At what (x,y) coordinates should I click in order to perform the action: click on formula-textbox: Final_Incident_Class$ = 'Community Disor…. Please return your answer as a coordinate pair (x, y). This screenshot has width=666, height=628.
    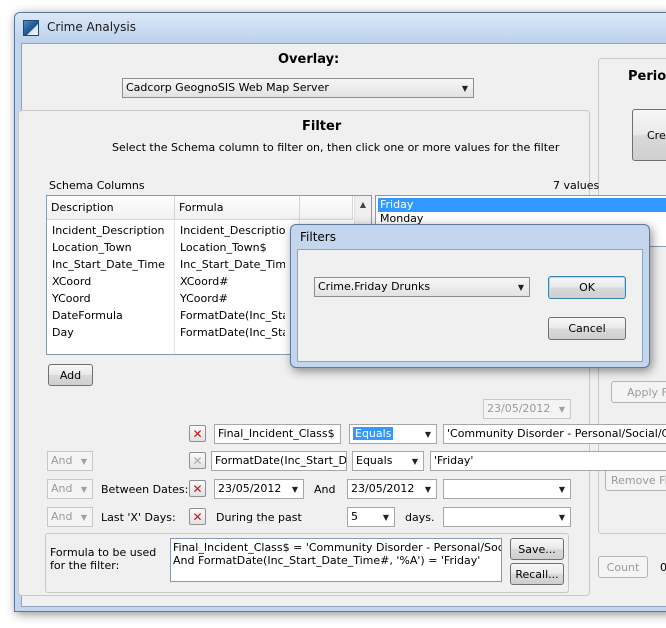
    Looking at the image, I should click on (336, 560).